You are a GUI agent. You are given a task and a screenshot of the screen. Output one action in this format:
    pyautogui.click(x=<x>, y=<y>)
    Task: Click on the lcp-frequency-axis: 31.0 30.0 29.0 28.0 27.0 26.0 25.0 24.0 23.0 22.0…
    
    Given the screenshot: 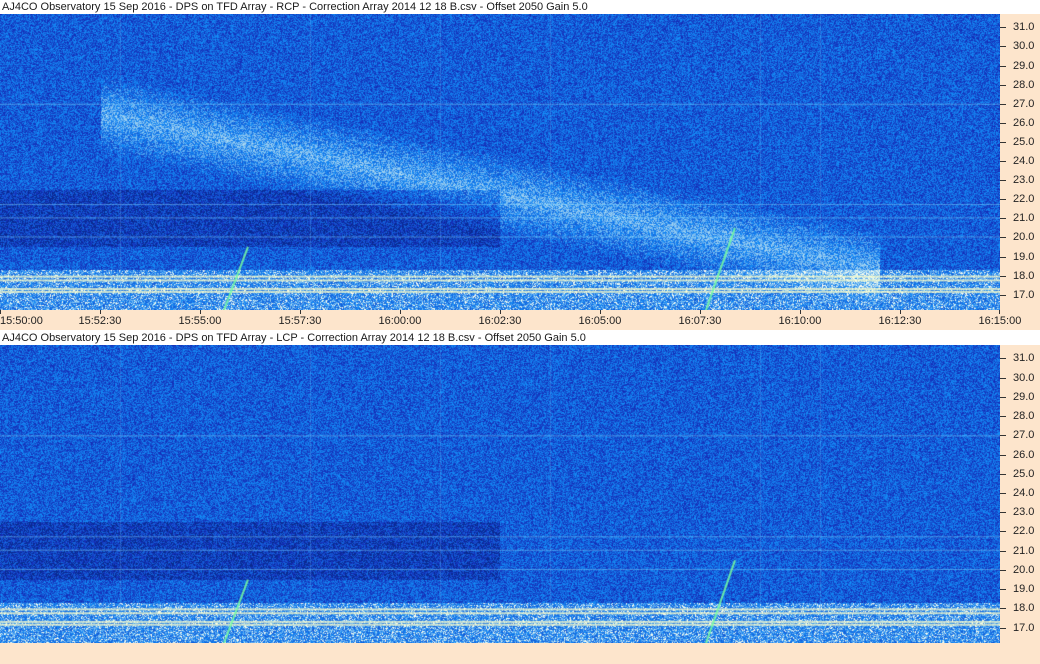 What is the action you would take?
    pyautogui.click(x=1020, y=494)
    